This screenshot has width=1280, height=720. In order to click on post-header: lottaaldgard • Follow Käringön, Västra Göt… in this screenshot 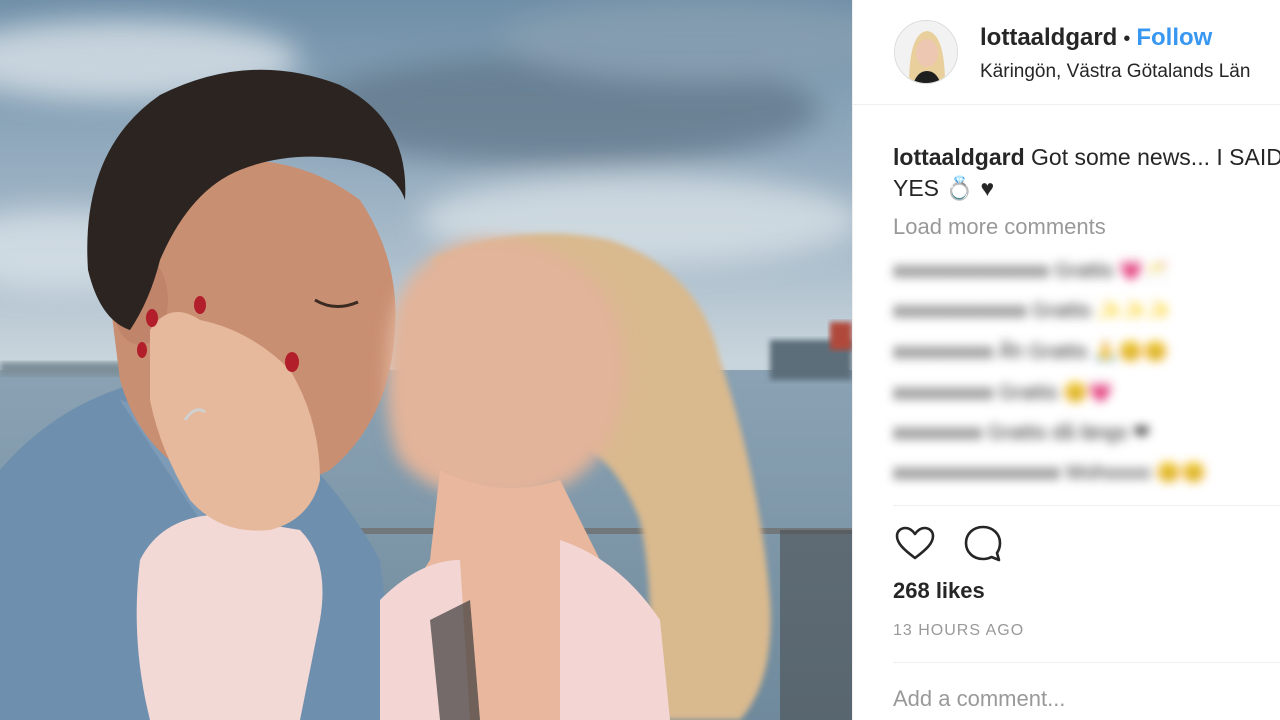, I will do `click(1066, 52)`.